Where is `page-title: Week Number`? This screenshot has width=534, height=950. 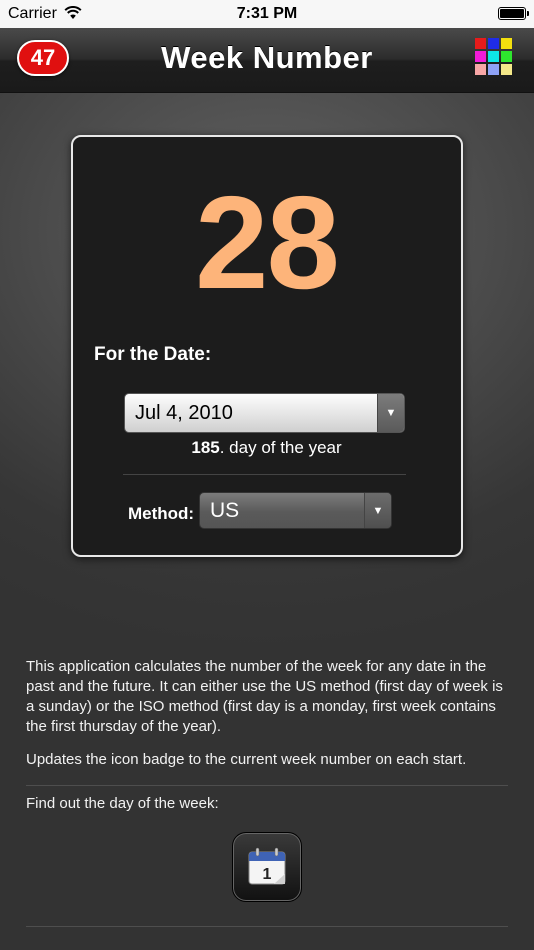
page-title: Week Number is located at coordinates (267, 57).